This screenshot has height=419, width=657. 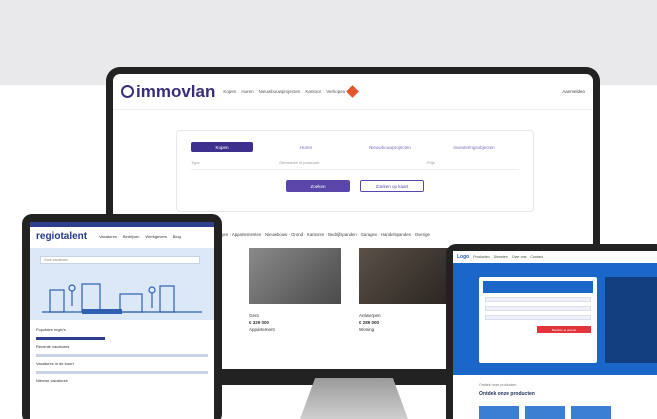 What do you see at coordinates (367, 329) in the screenshot?
I see `listing-sub: Woning` at bounding box center [367, 329].